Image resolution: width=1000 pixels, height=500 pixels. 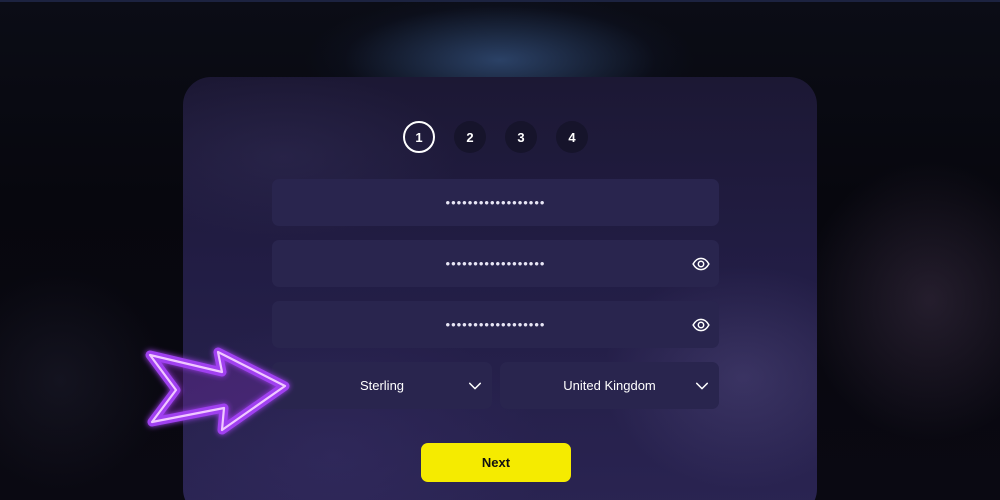 What do you see at coordinates (217, 391) in the screenshot?
I see `neon-arrow-icon` at bounding box center [217, 391].